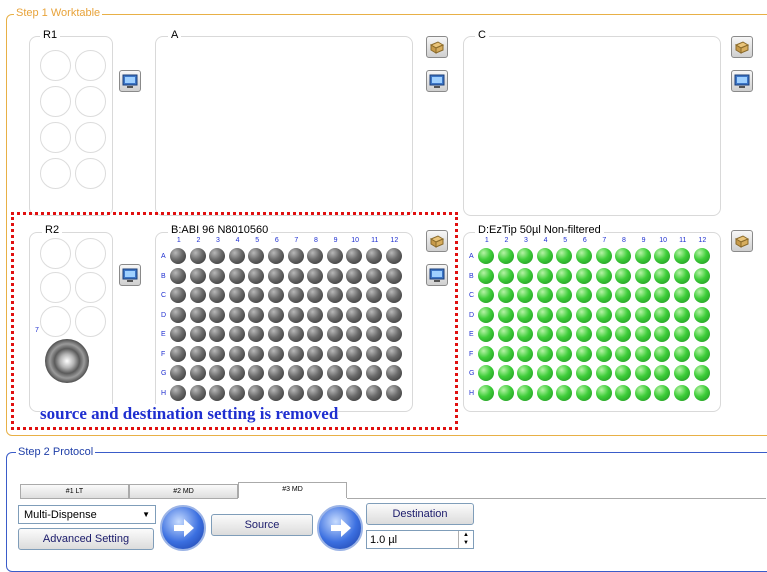 The image size is (767, 572). Describe the element at coordinates (284, 126) in the screenshot. I see `a-panel` at that location.